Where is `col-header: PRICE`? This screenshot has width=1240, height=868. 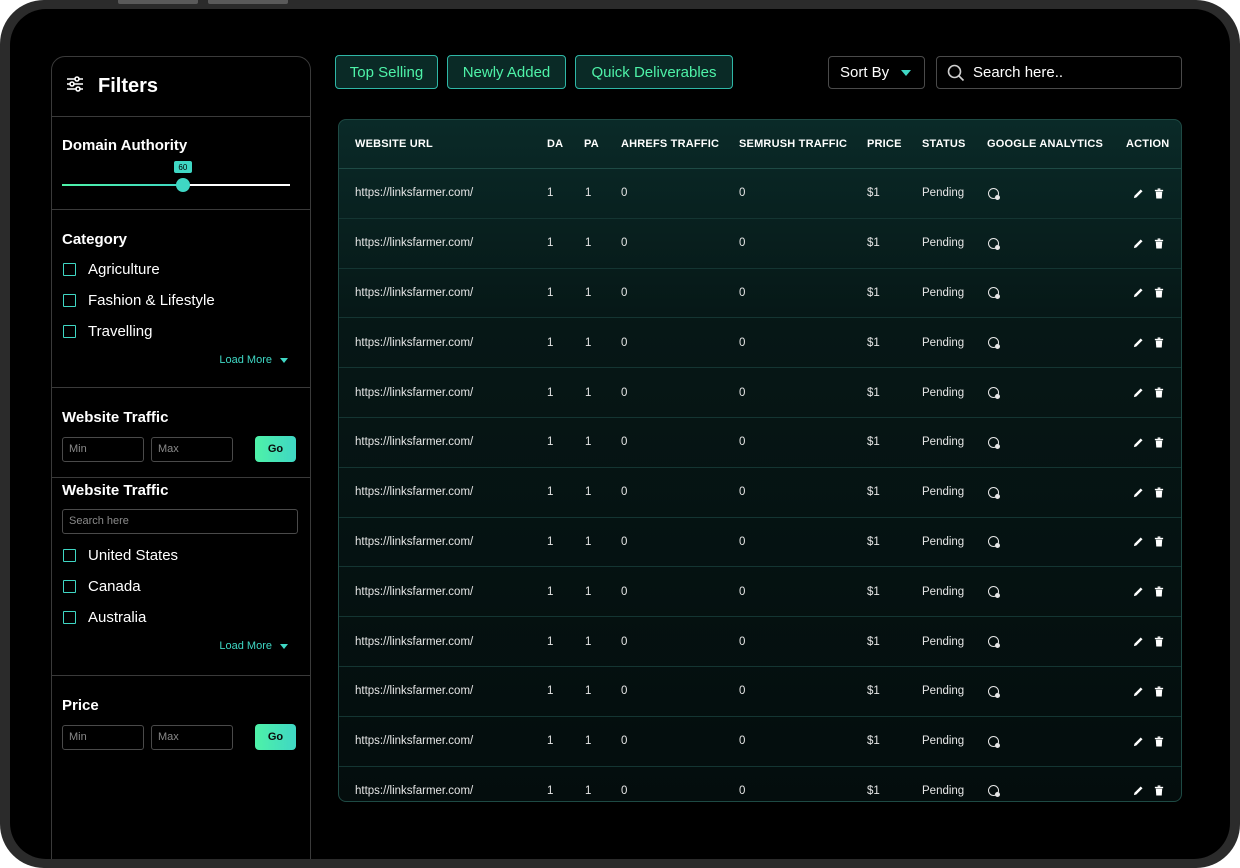
col-header: PRICE is located at coordinates (884, 144).